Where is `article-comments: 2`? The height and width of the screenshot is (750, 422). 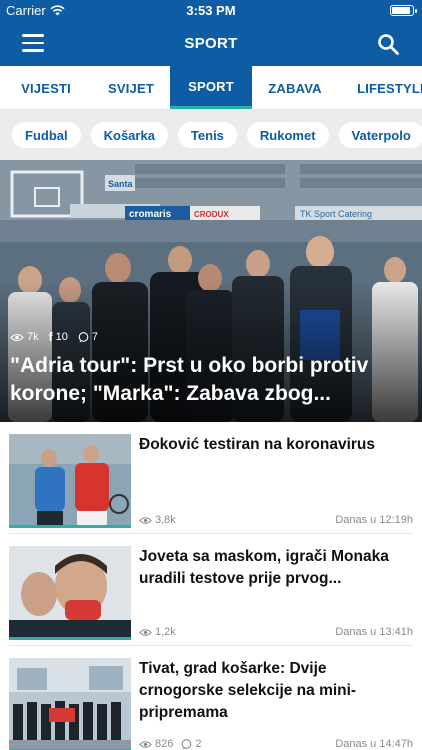 article-comments: 2 is located at coordinates (191, 744).